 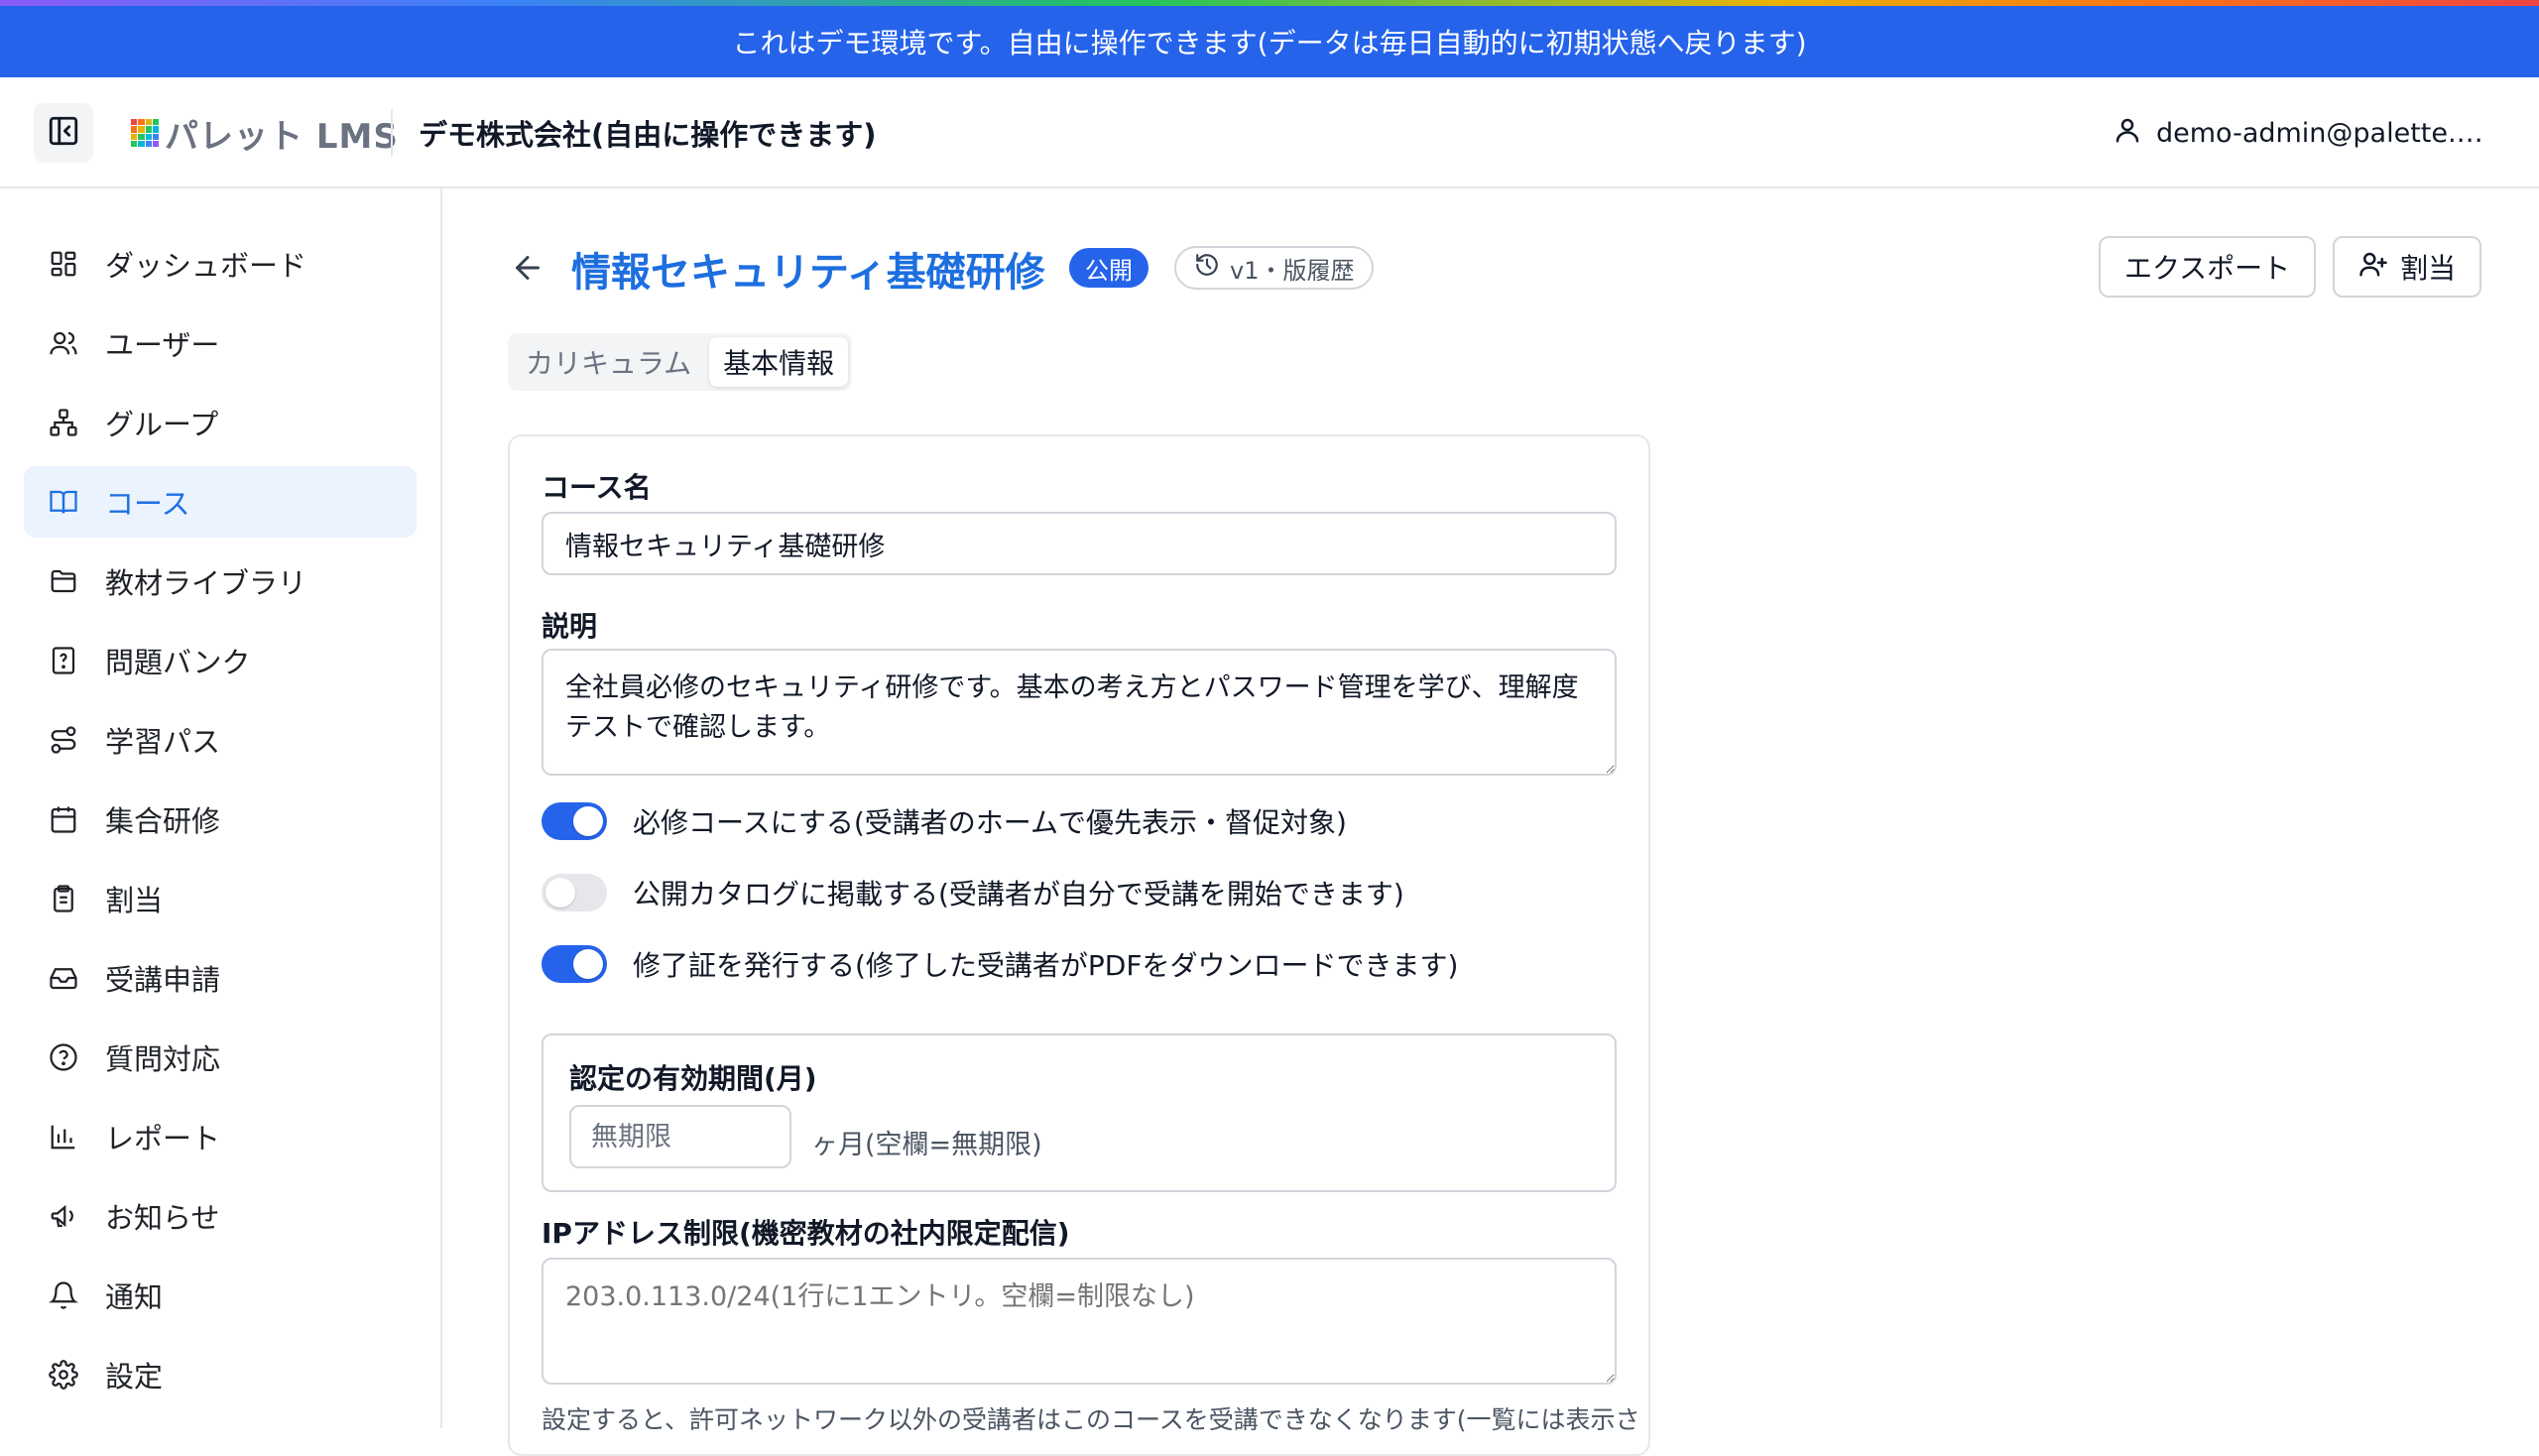 What do you see at coordinates (163, 1138) in the screenshot?
I see `sidebar-item-label: レポート` at bounding box center [163, 1138].